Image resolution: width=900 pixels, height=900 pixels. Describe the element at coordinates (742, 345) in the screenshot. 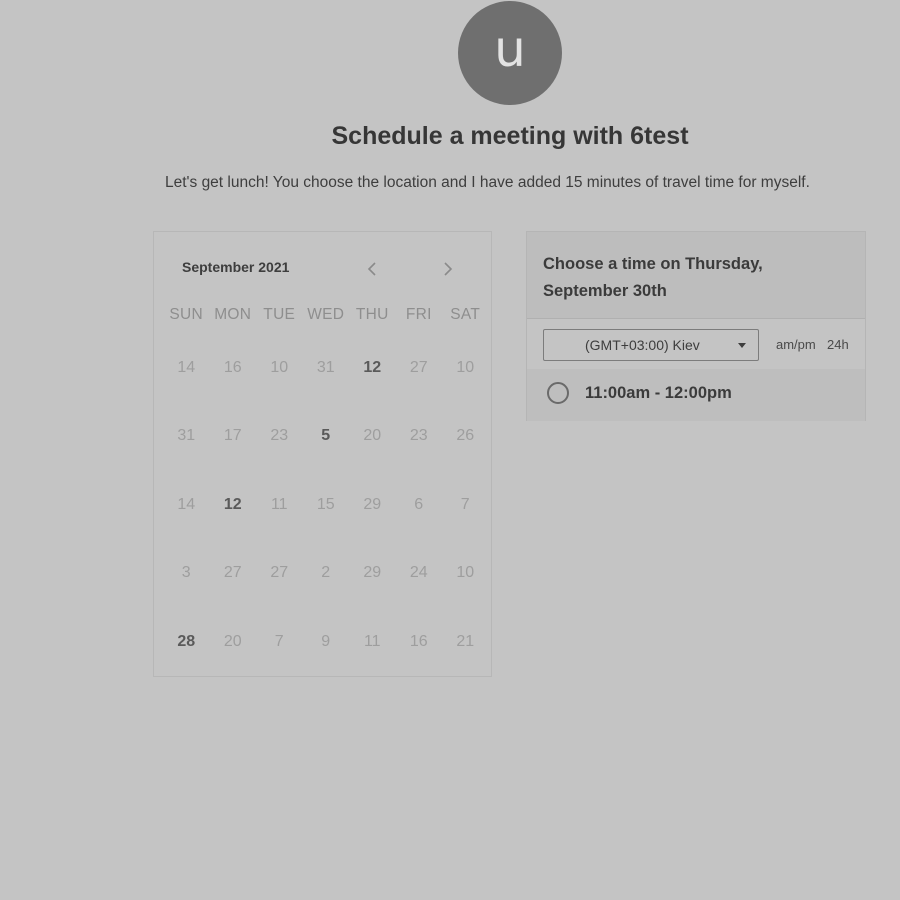

I see `caret-down-icon` at that location.